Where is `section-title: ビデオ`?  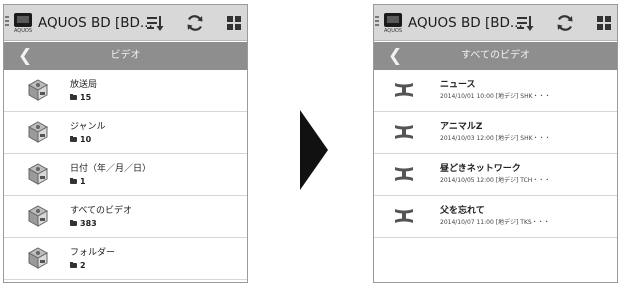
section-title: ビデオ is located at coordinates (125, 55).